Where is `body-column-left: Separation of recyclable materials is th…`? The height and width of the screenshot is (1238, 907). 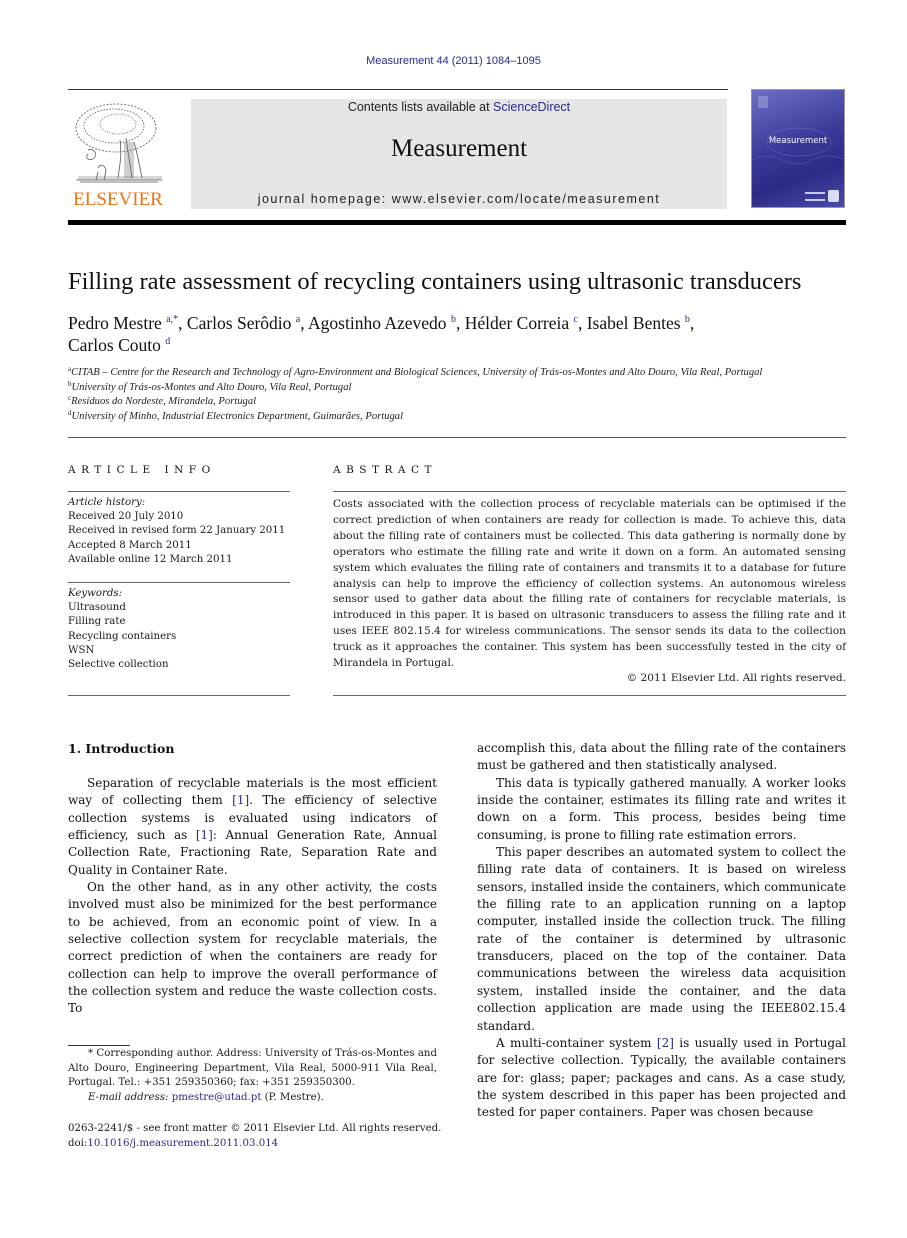 body-column-left: Separation of recyclable materials is th… is located at coordinates (252, 896).